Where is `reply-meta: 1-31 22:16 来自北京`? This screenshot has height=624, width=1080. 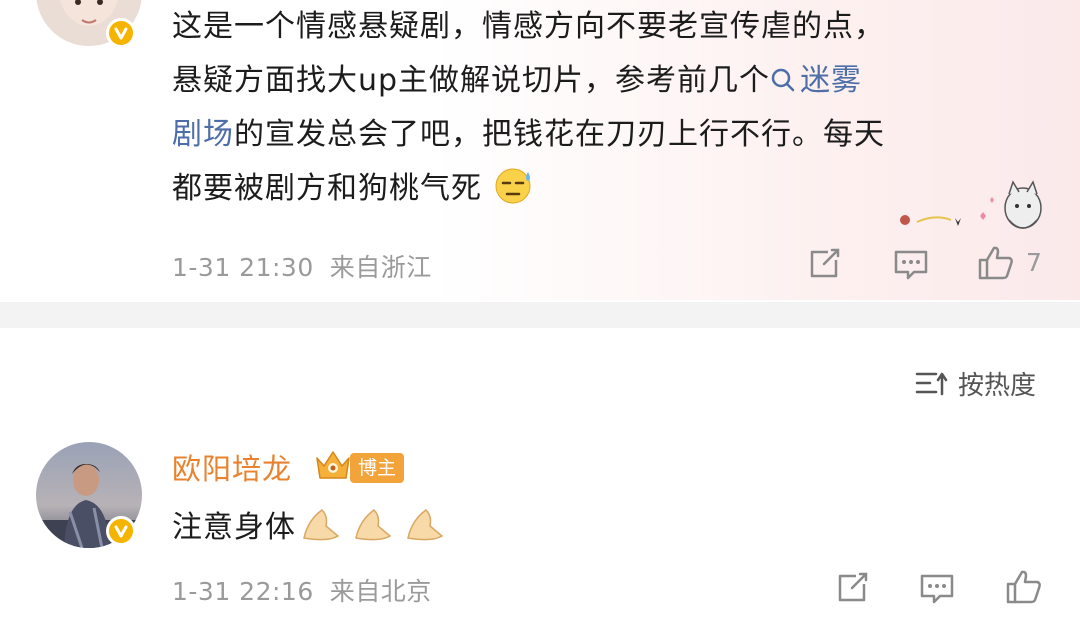
reply-meta: 1-31 22:16 来自北京 is located at coordinates (302, 590).